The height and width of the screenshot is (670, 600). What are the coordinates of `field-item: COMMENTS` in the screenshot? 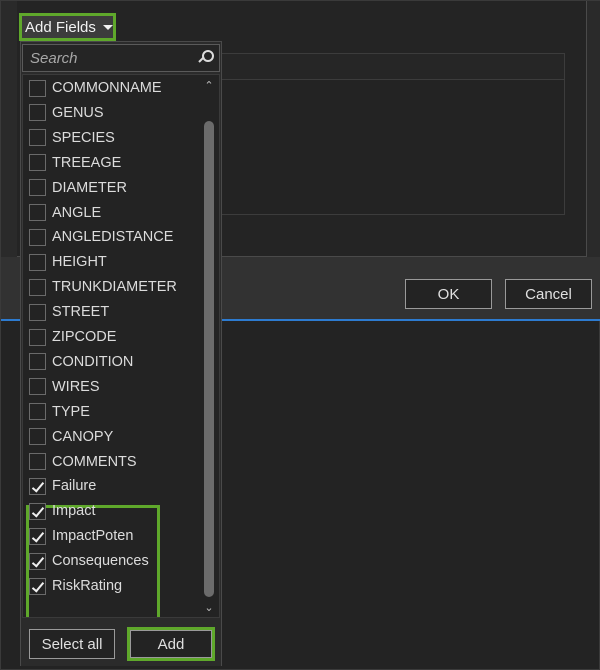 It's located at (83, 462).